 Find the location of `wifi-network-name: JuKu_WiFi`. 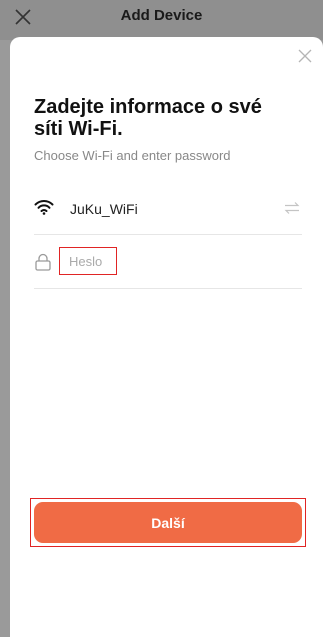

wifi-network-name: JuKu_WiFi is located at coordinates (104, 209).